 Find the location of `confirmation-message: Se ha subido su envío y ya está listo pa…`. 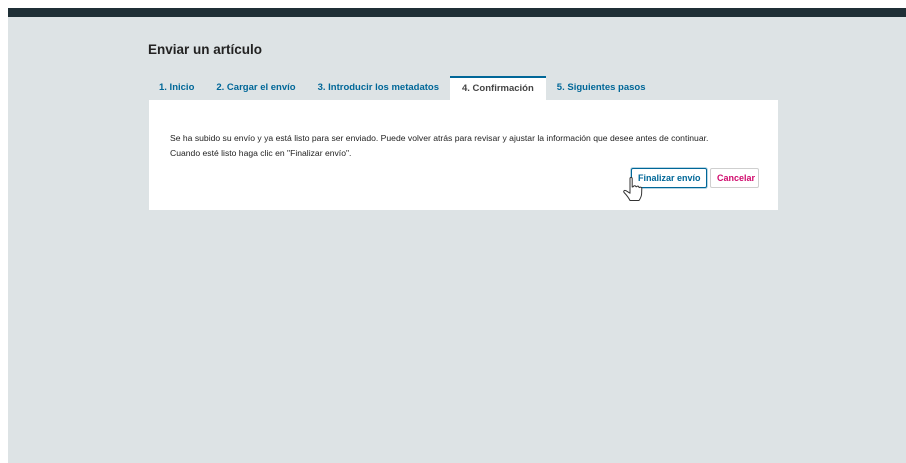

confirmation-message: Se ha subido su envío y ya está listo pa… is located at coordinates (470, 146).